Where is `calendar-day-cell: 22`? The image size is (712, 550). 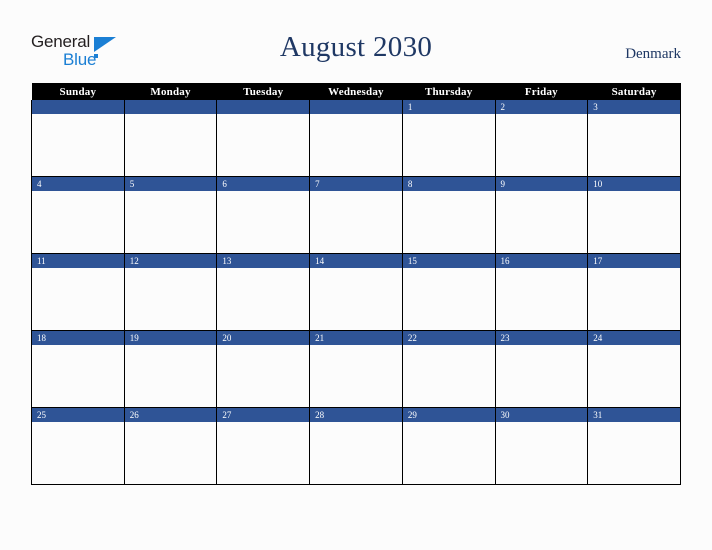
calendar-day-cell: 22 is located at coordinates (448, 369).